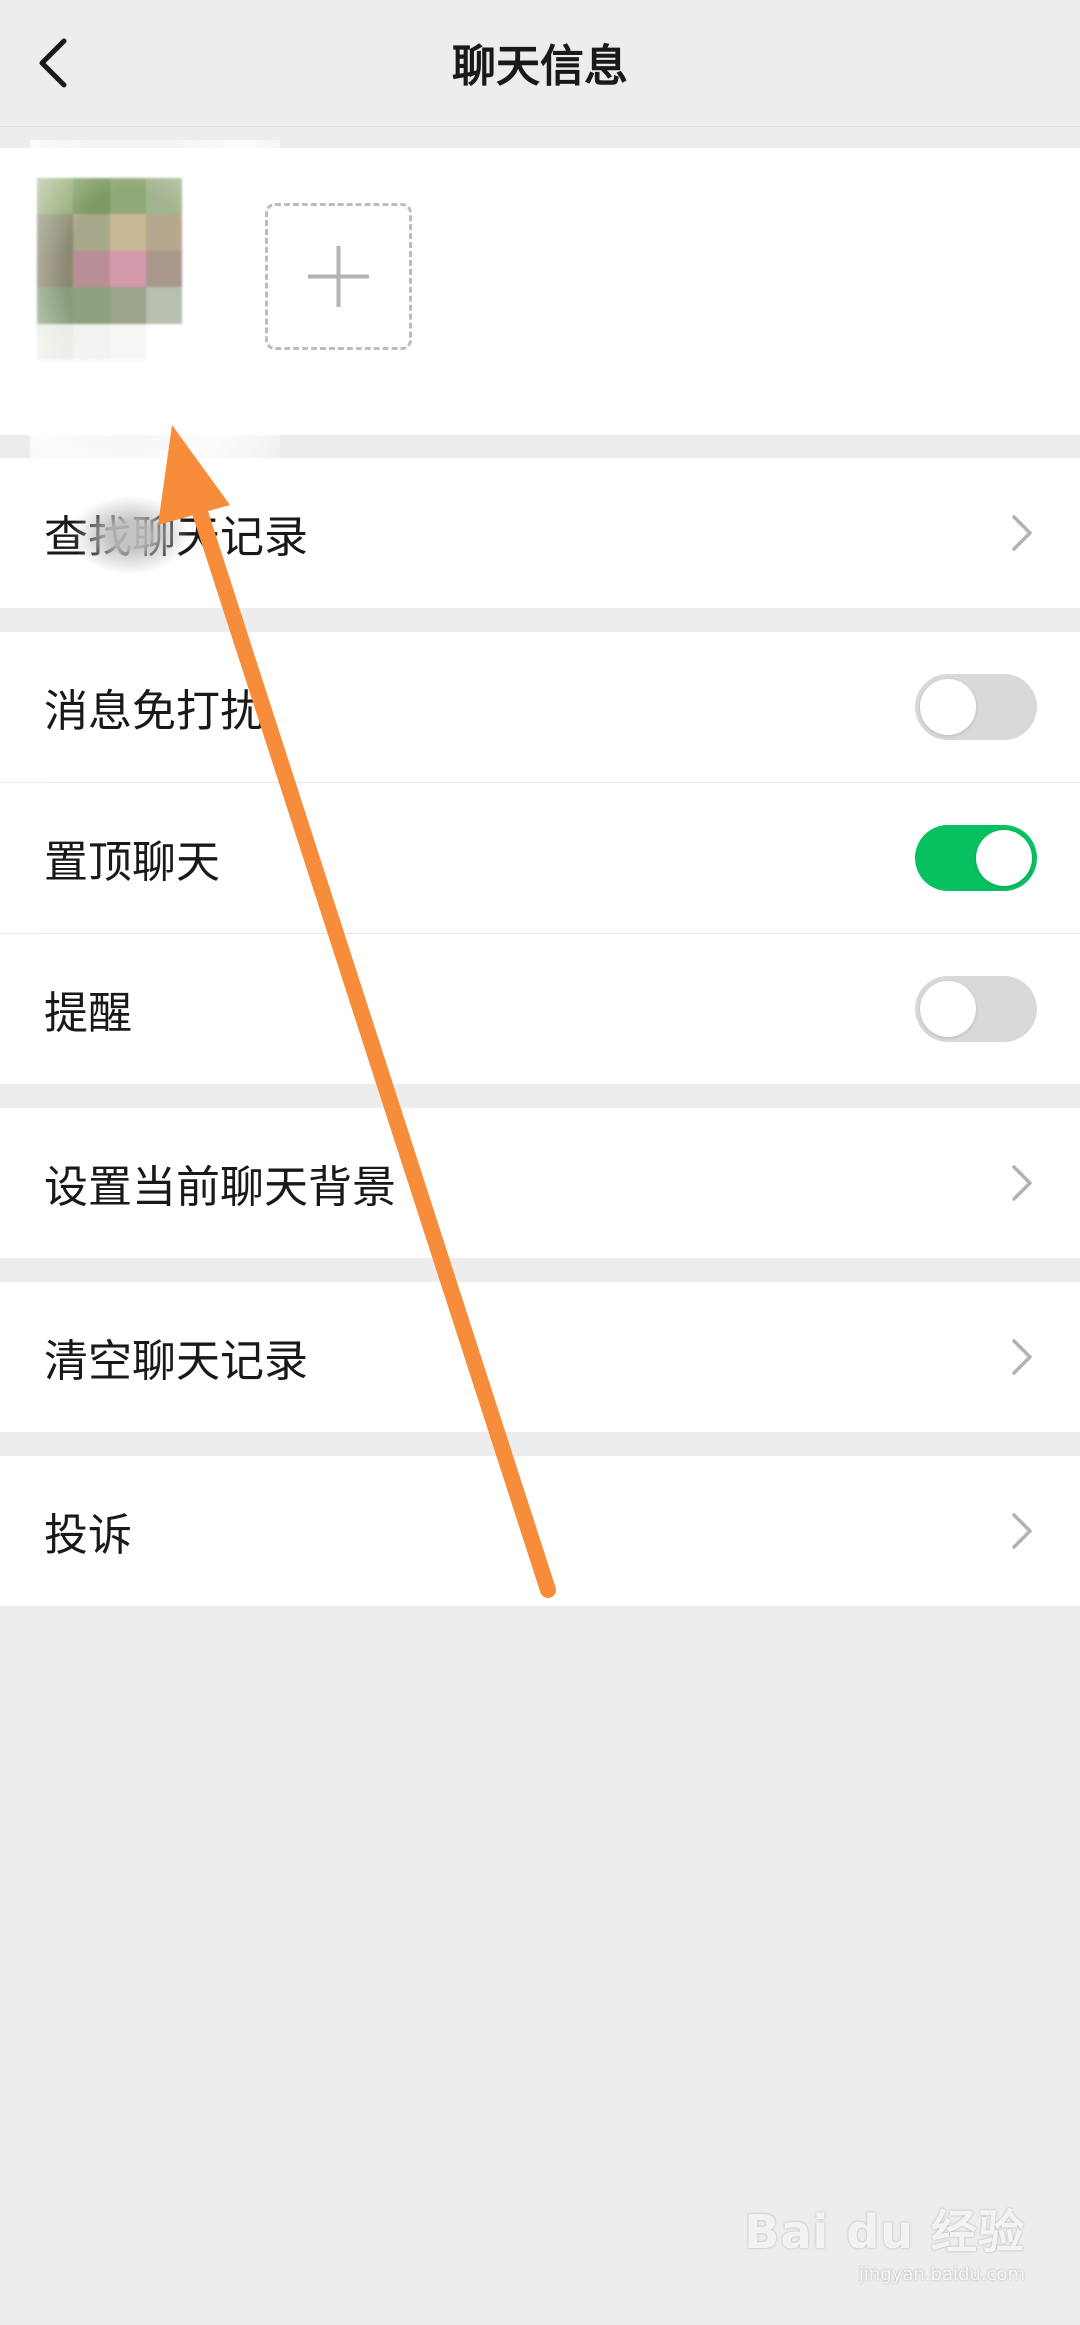 The width and height of the screenshot is (1080, 2325). I want to click on page-title: 聊天信息, so click(540, 66).